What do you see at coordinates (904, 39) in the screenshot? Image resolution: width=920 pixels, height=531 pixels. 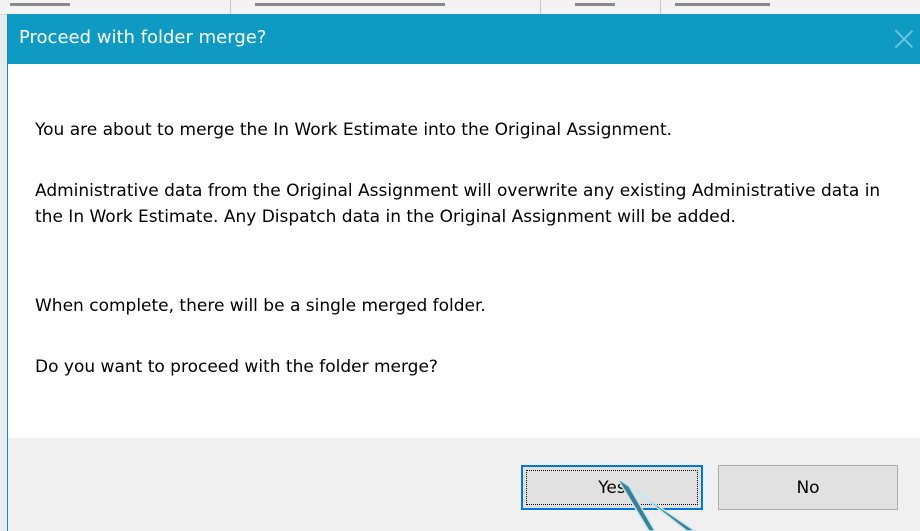 I see `close-icon` at bounding box center [904, 39].